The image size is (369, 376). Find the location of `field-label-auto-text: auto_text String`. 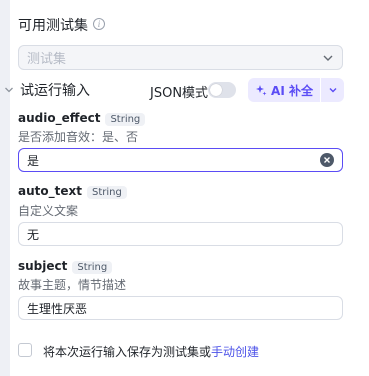

field-label-auto-text: auto_text String is located at coordinates (72, 191).